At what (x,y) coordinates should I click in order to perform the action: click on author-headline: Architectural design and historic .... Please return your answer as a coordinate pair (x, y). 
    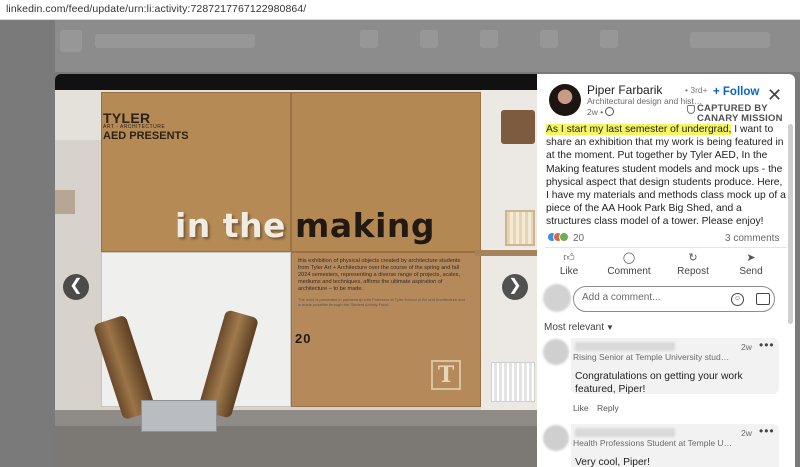
    Looking at the image, I should click on (645, 101).